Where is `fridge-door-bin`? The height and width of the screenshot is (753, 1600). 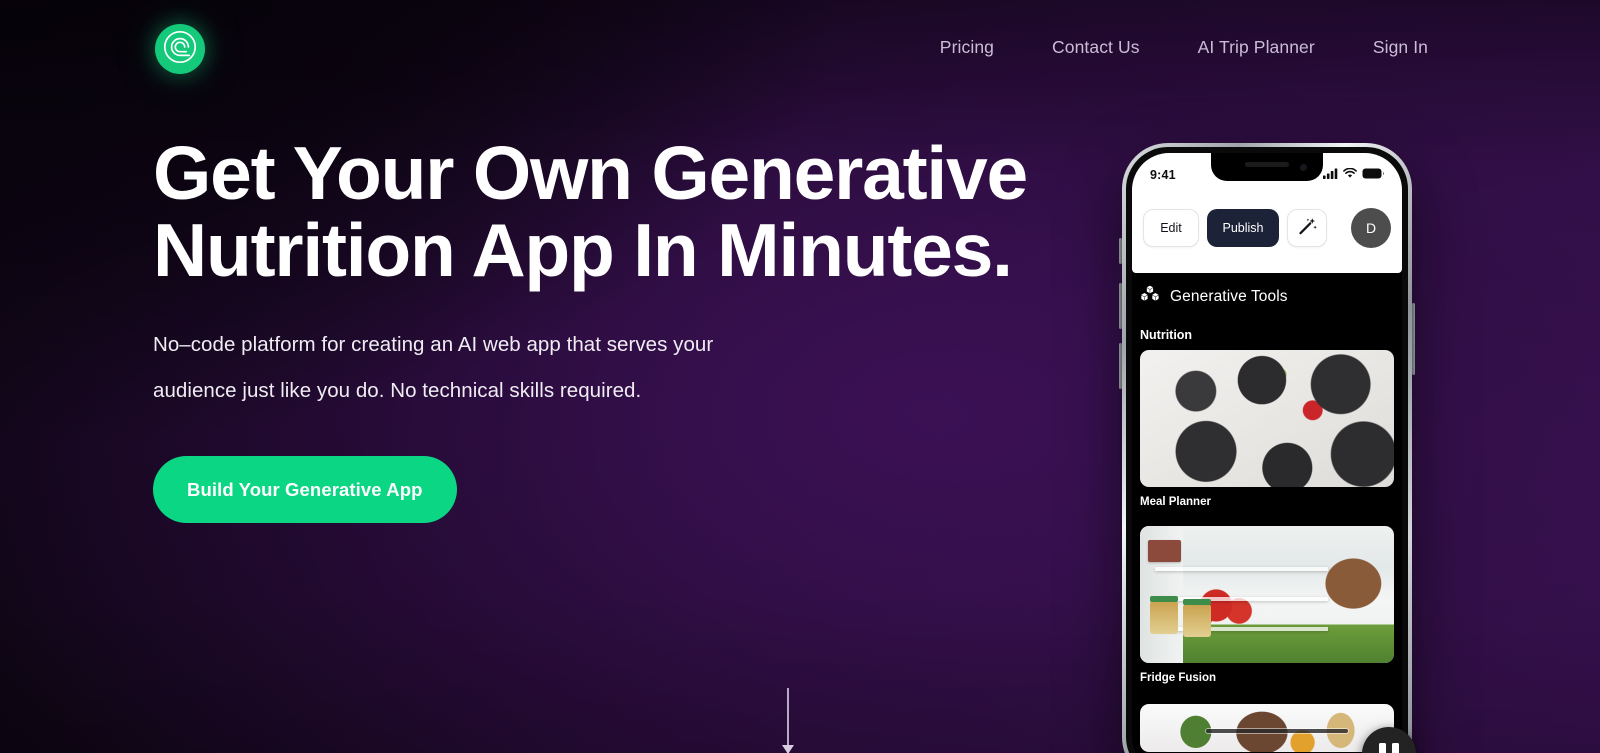 fridge-door-bin is located at coordinates (1164, 550).